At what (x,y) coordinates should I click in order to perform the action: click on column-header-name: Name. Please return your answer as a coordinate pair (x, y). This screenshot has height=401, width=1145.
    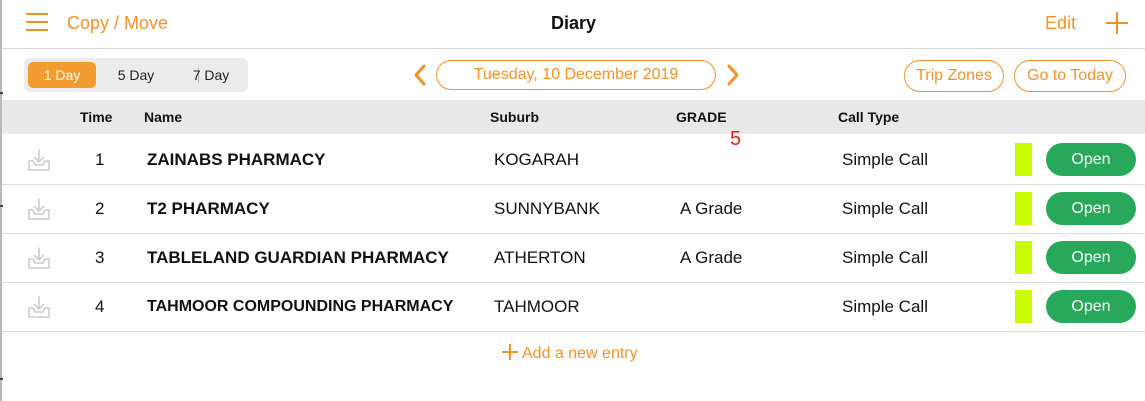
    Looking at the image, I should click on (163, 117).